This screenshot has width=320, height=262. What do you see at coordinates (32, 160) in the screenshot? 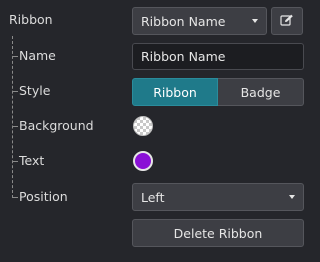
I see `text-label: Text` at bounding box center [32, 160].